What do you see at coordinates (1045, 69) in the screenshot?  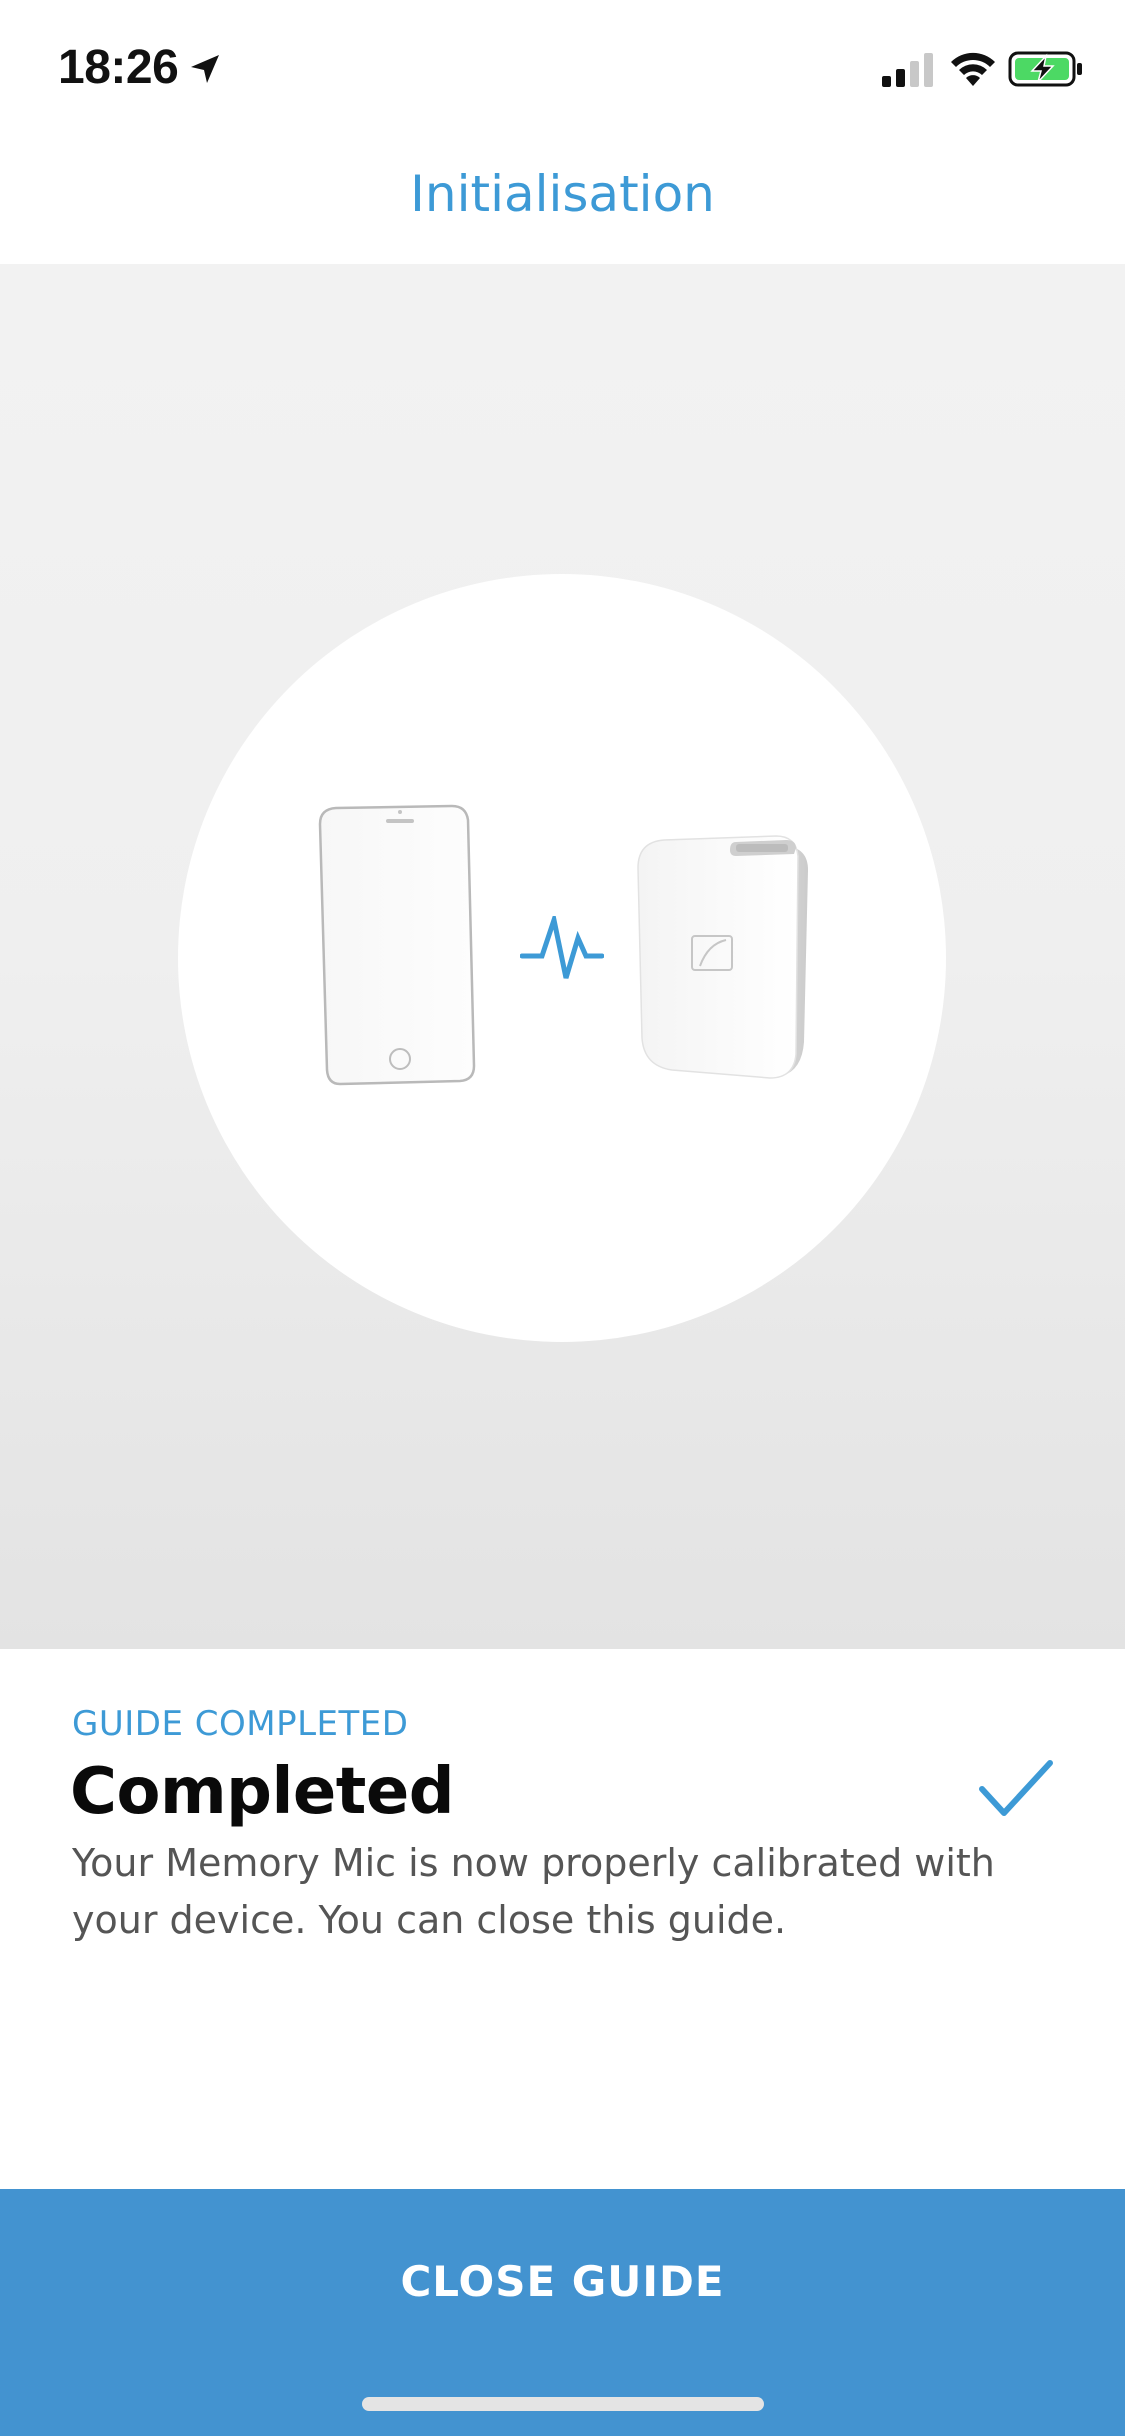 I see `battery-charging-icon` at bounding box center [1045, 69].